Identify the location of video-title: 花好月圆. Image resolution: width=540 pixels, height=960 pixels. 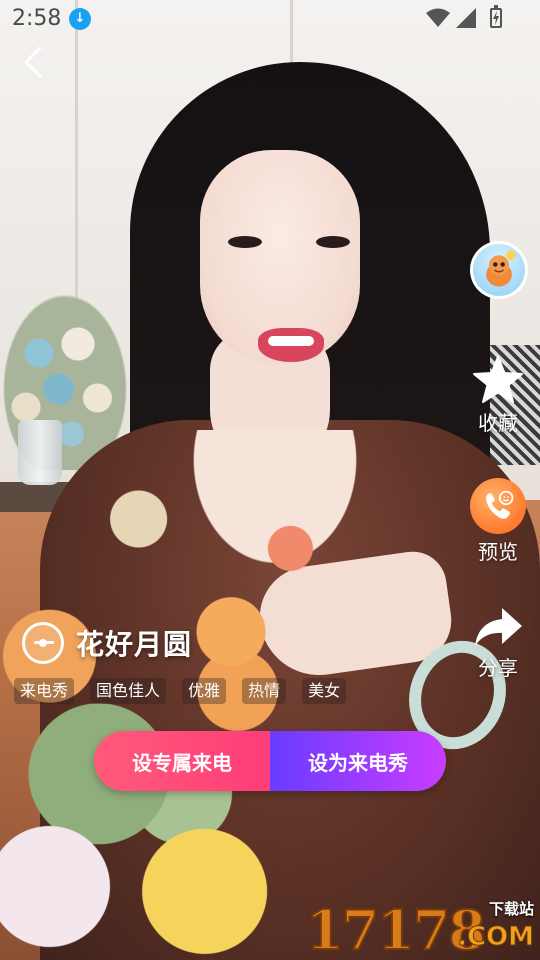
(134, 644).